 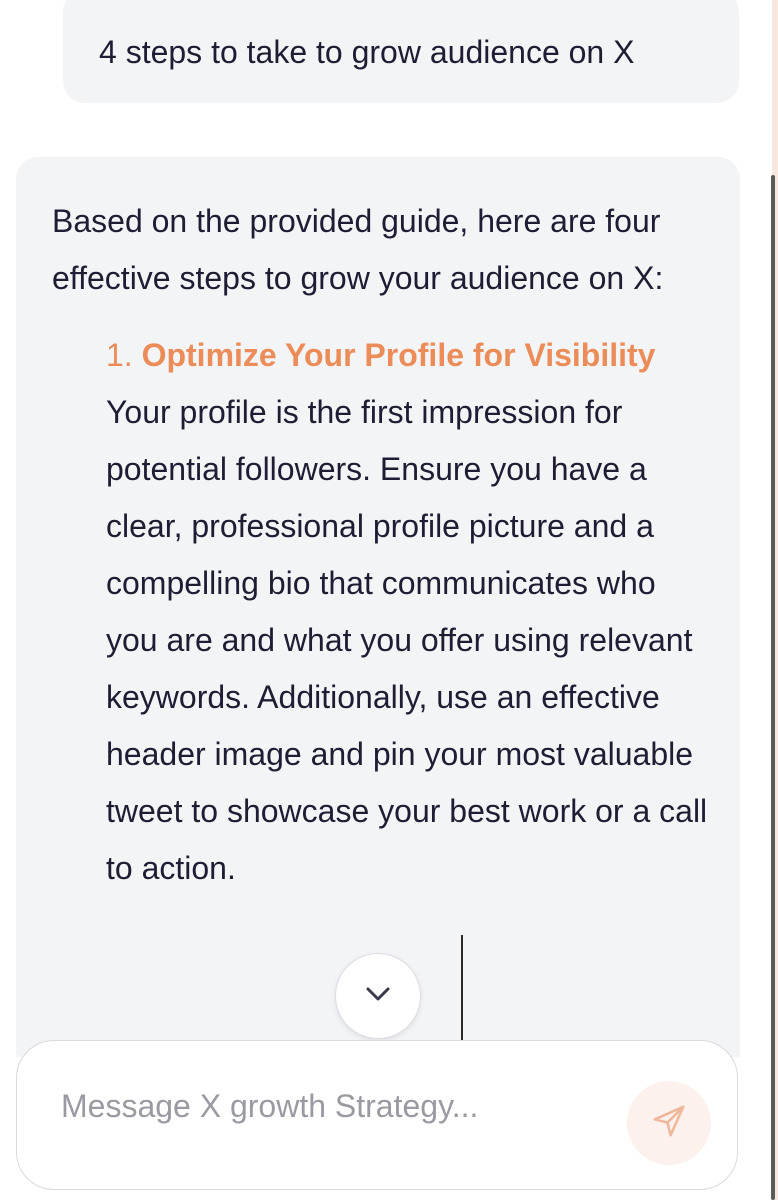 I want to click on step-number: 1., so click(x=119, y=355).